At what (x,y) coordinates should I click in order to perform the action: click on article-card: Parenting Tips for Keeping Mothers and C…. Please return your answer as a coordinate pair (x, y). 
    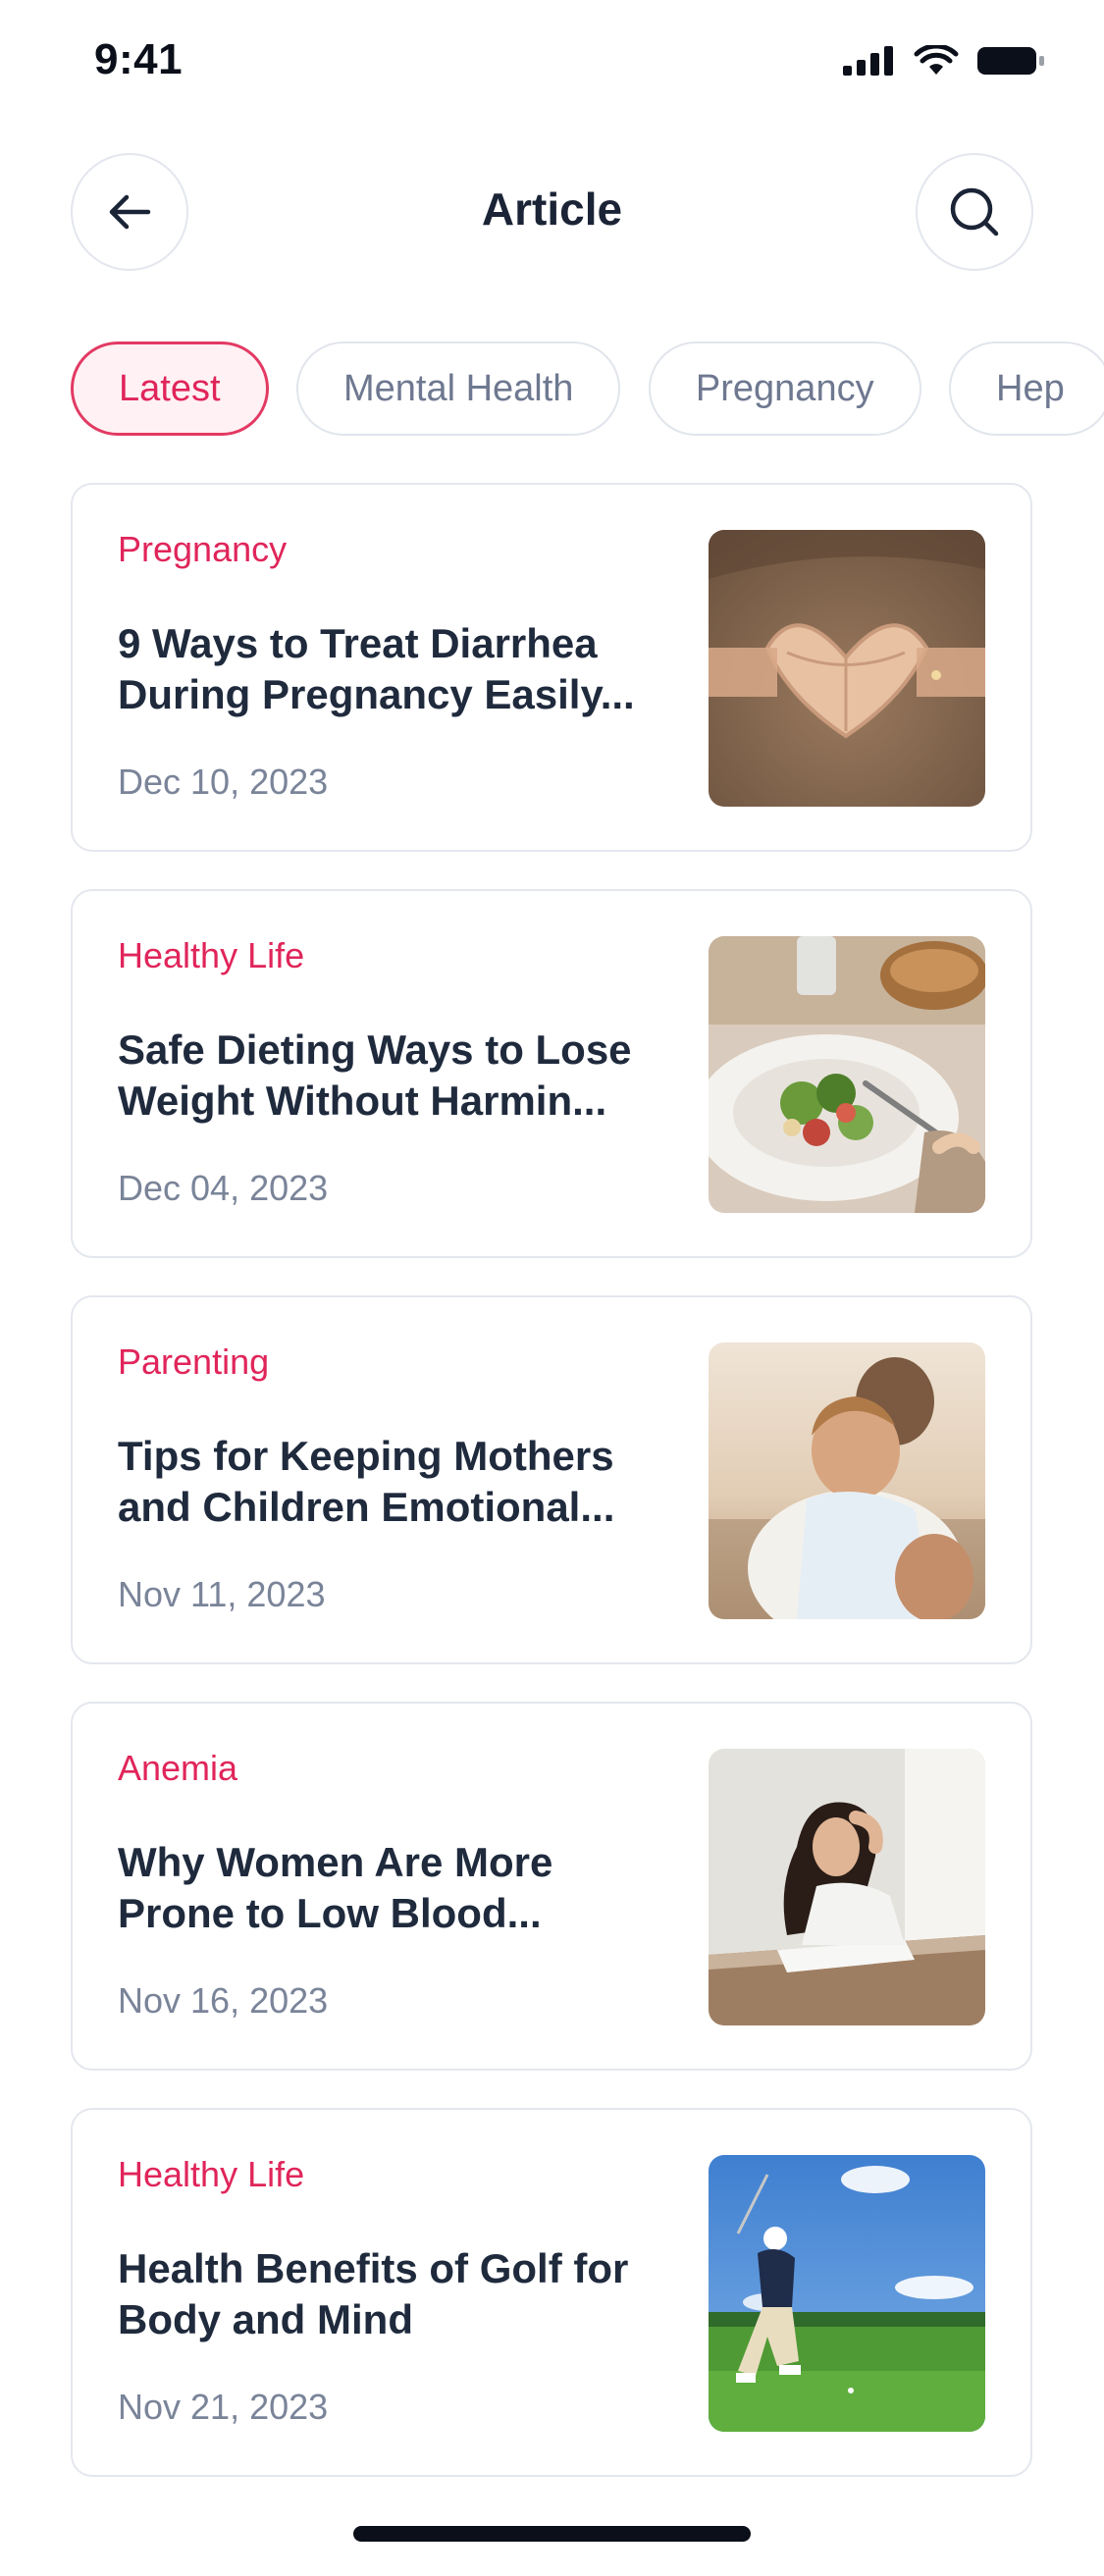
    Looking at the image, I should click on (551, 1479).